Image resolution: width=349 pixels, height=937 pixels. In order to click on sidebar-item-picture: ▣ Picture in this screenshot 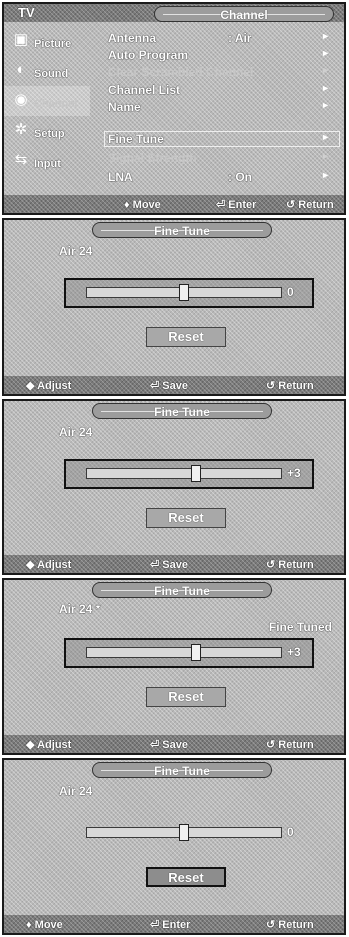, I will do `click(47, 41)`.